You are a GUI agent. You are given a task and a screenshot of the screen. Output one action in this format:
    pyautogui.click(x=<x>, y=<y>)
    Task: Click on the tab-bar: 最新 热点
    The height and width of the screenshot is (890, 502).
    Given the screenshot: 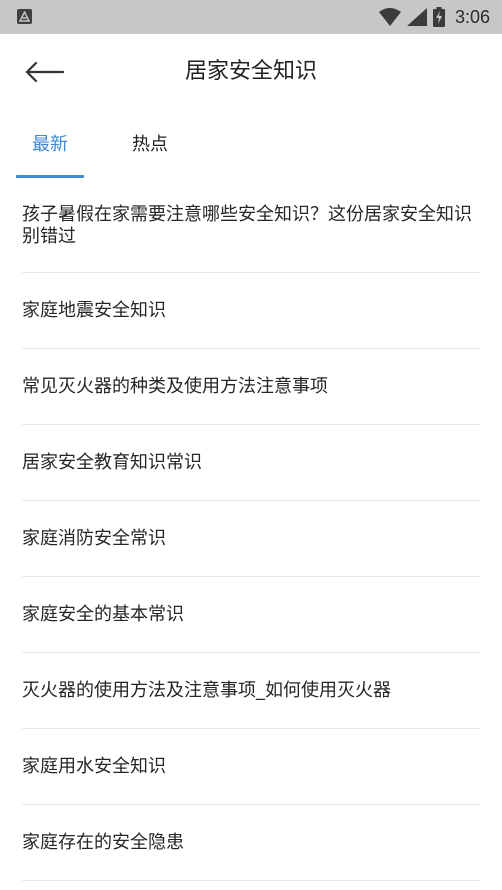 What is the action you would take?
    pyautogui.click(x=251, y=145)
    